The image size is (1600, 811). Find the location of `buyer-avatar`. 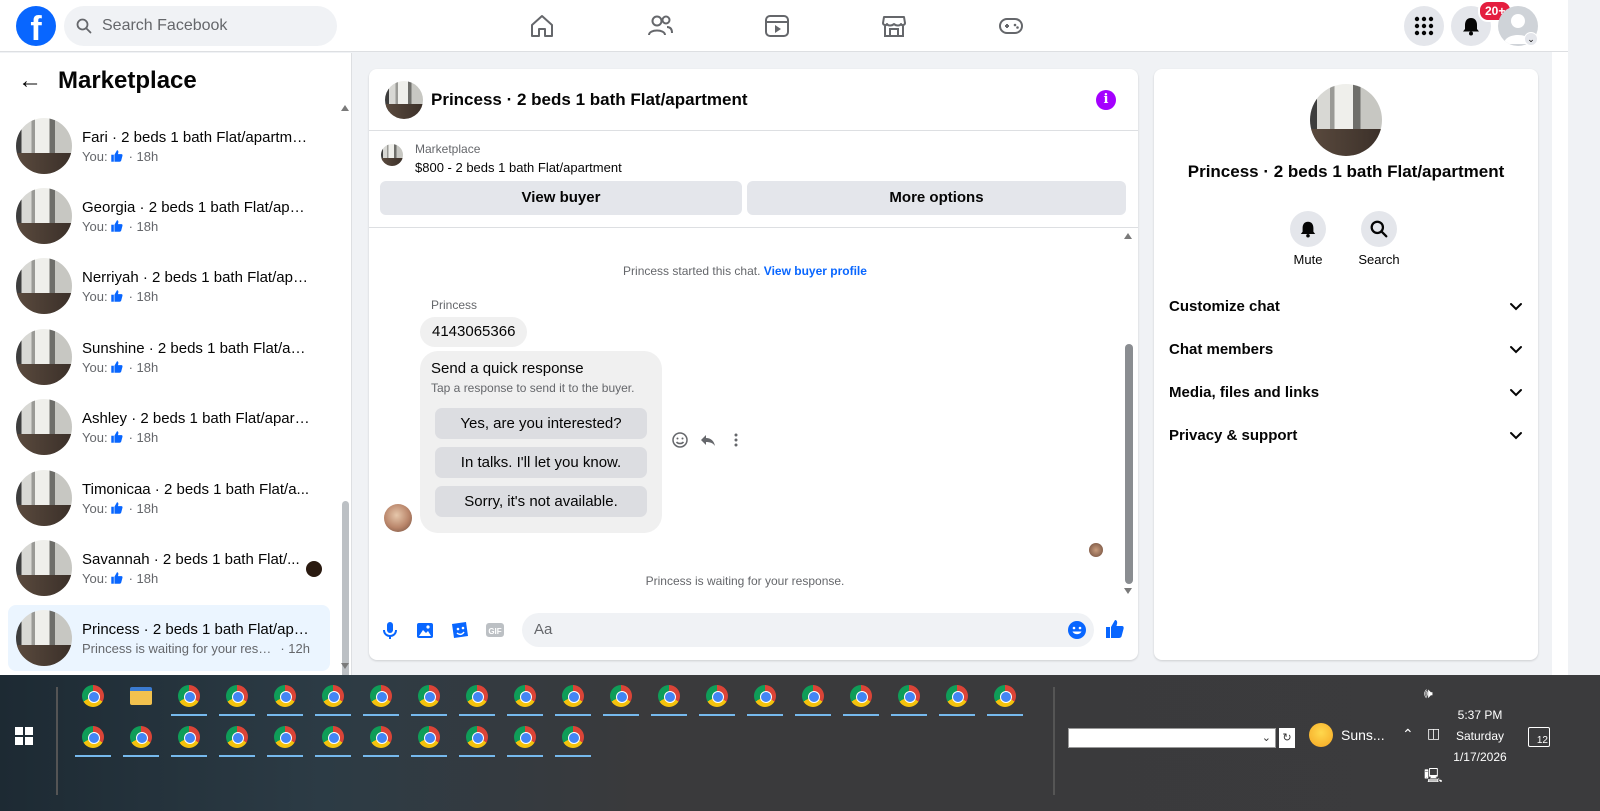

buyer-avatar is located at coordinates (398, 518).